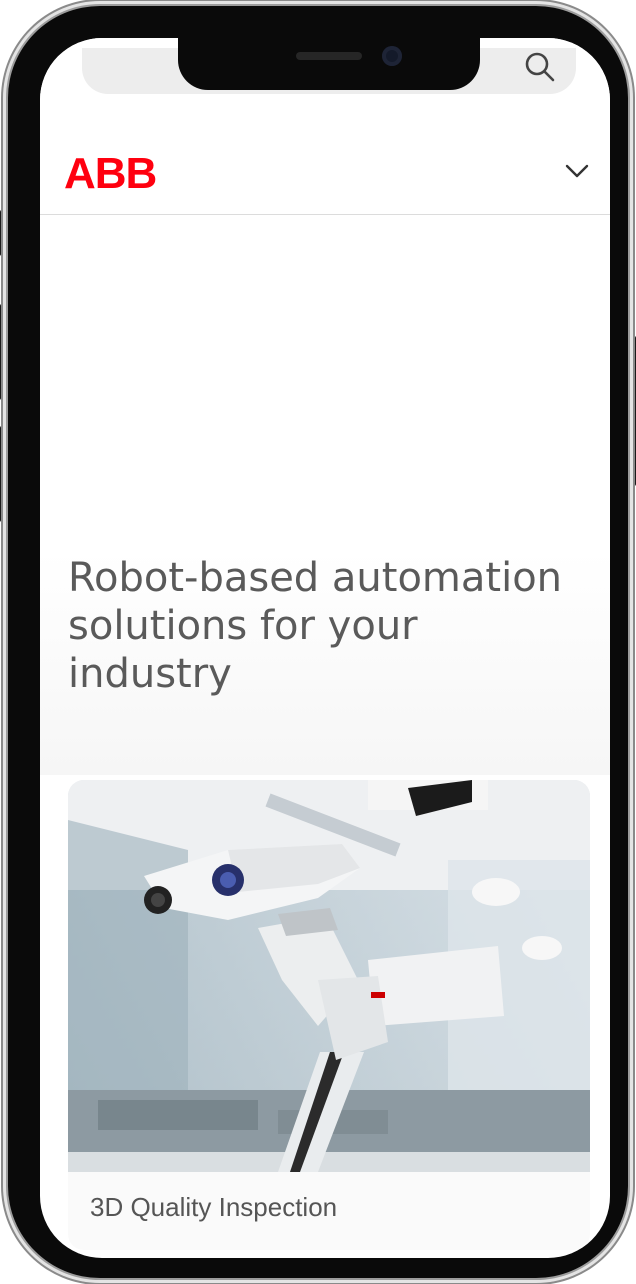  Describe the element at coordinates (329, 64) in the screenshot. I see `notch` at that location.